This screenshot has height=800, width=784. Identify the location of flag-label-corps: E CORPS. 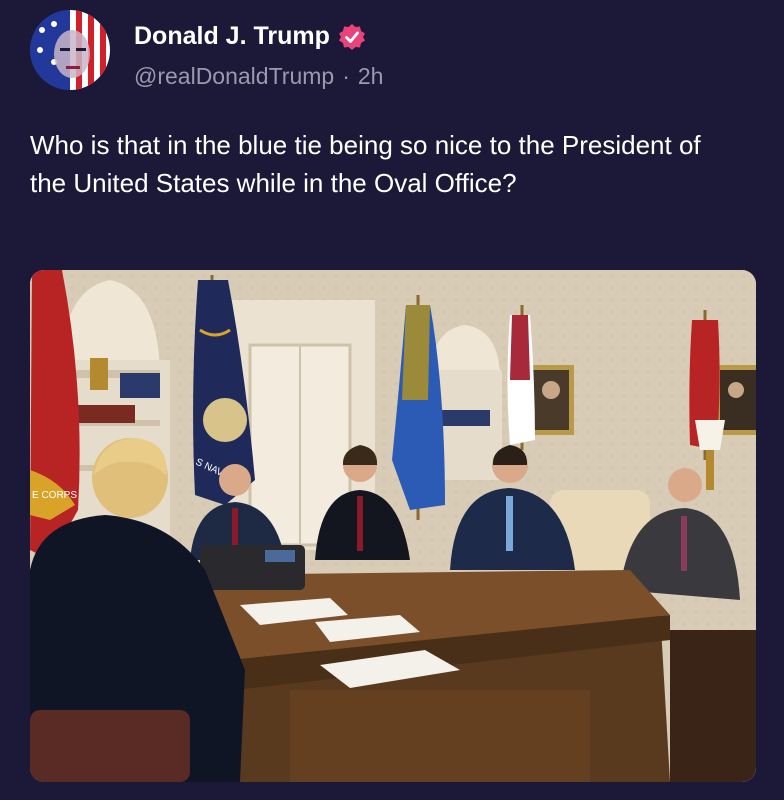
(54, 495).